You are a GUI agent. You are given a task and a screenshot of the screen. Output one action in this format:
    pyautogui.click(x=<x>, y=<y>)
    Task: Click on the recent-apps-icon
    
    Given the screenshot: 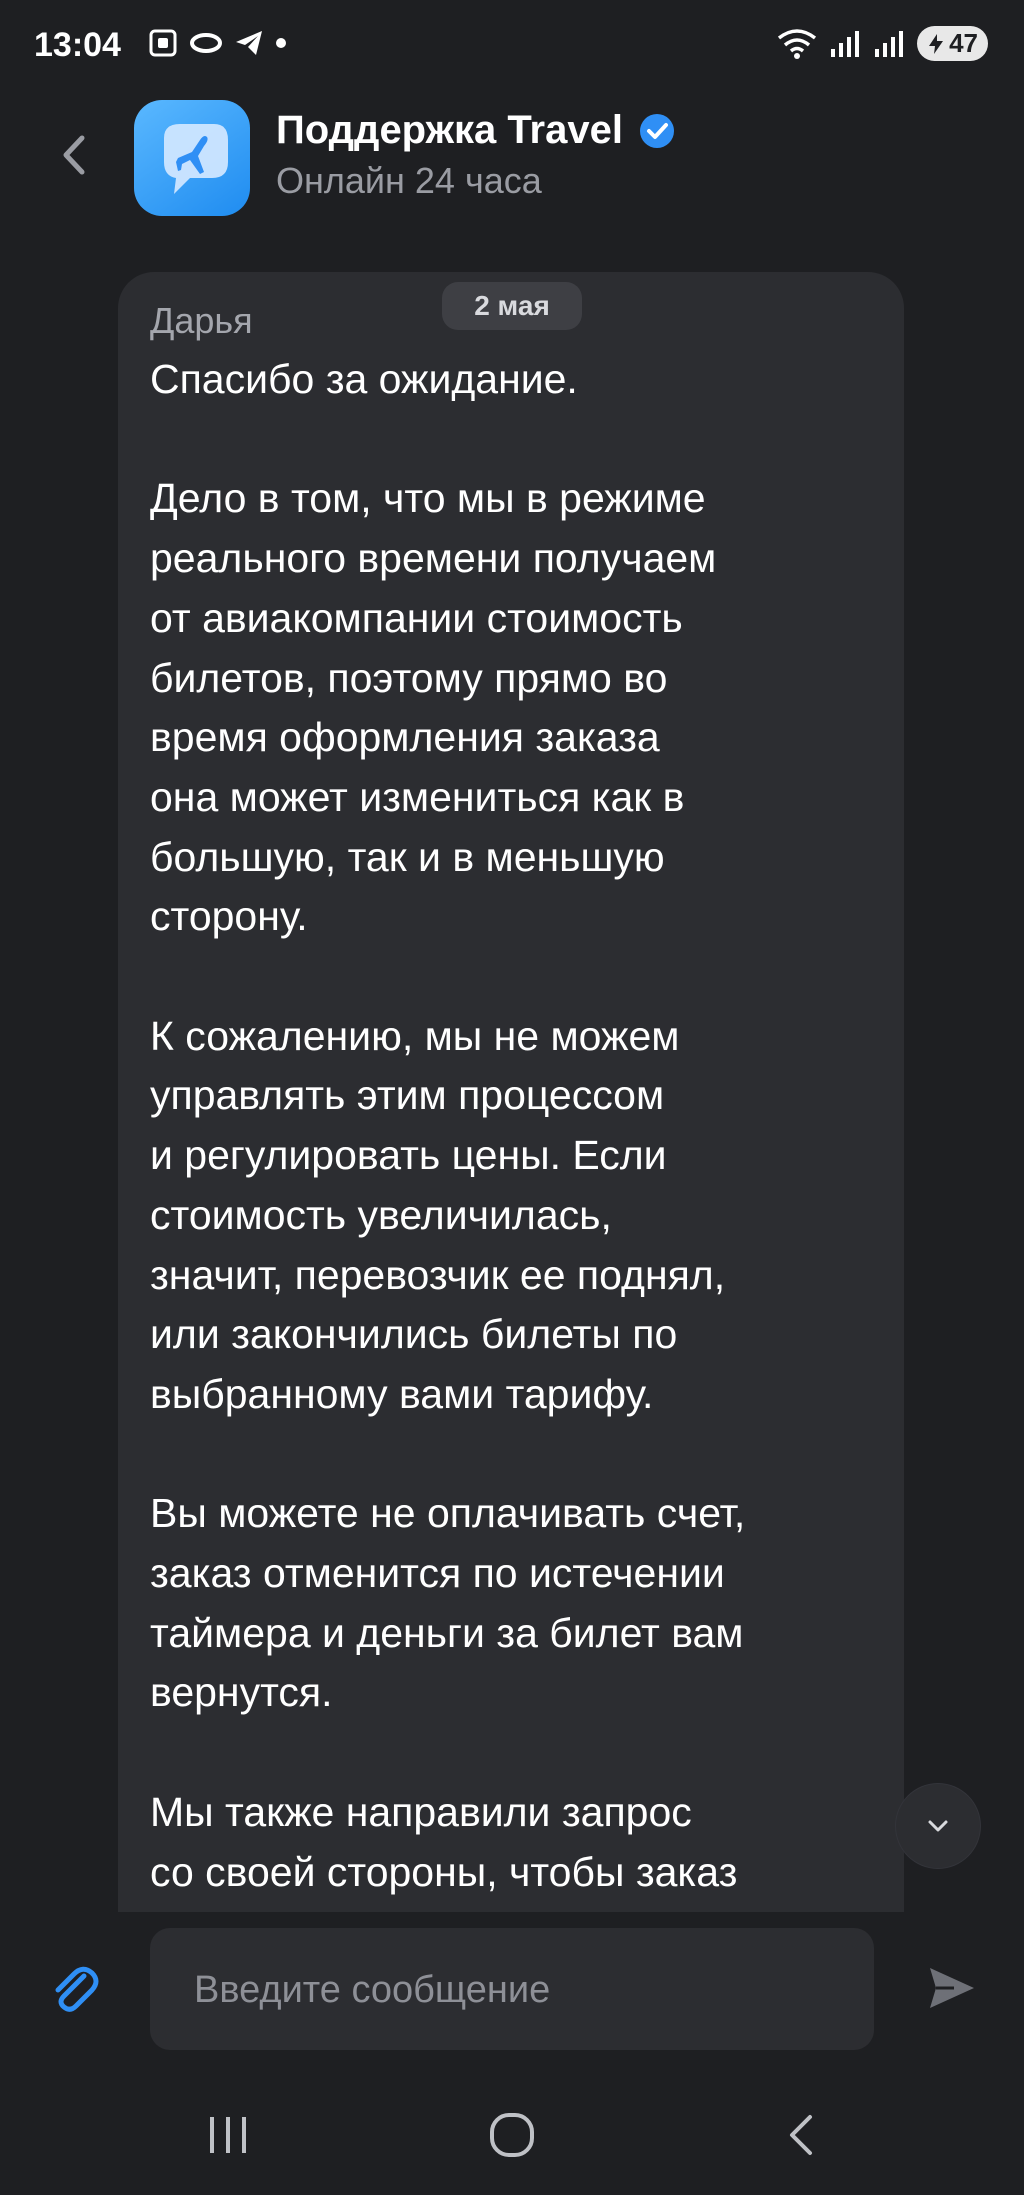 What is the action you would take?
    pyautogui.click(x=228, y=2135)
    